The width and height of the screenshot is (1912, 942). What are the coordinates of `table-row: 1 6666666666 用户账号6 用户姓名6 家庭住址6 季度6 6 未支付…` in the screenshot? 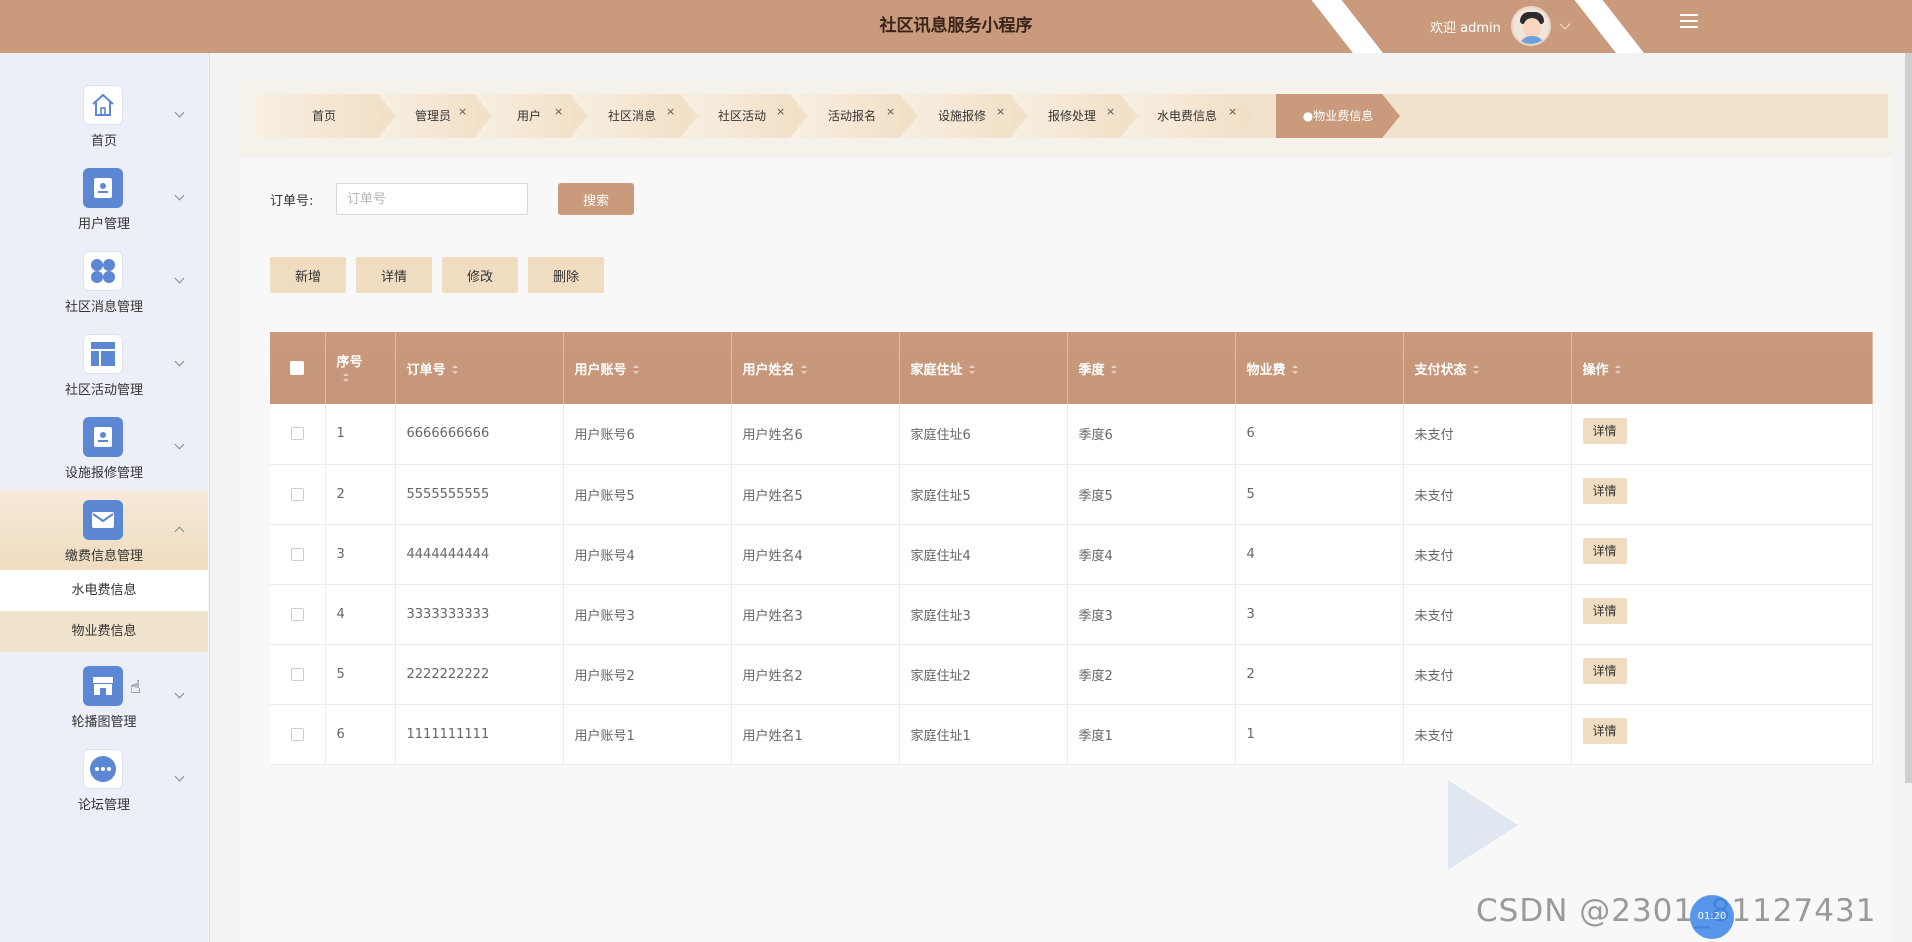 It's located at (1071, 434).